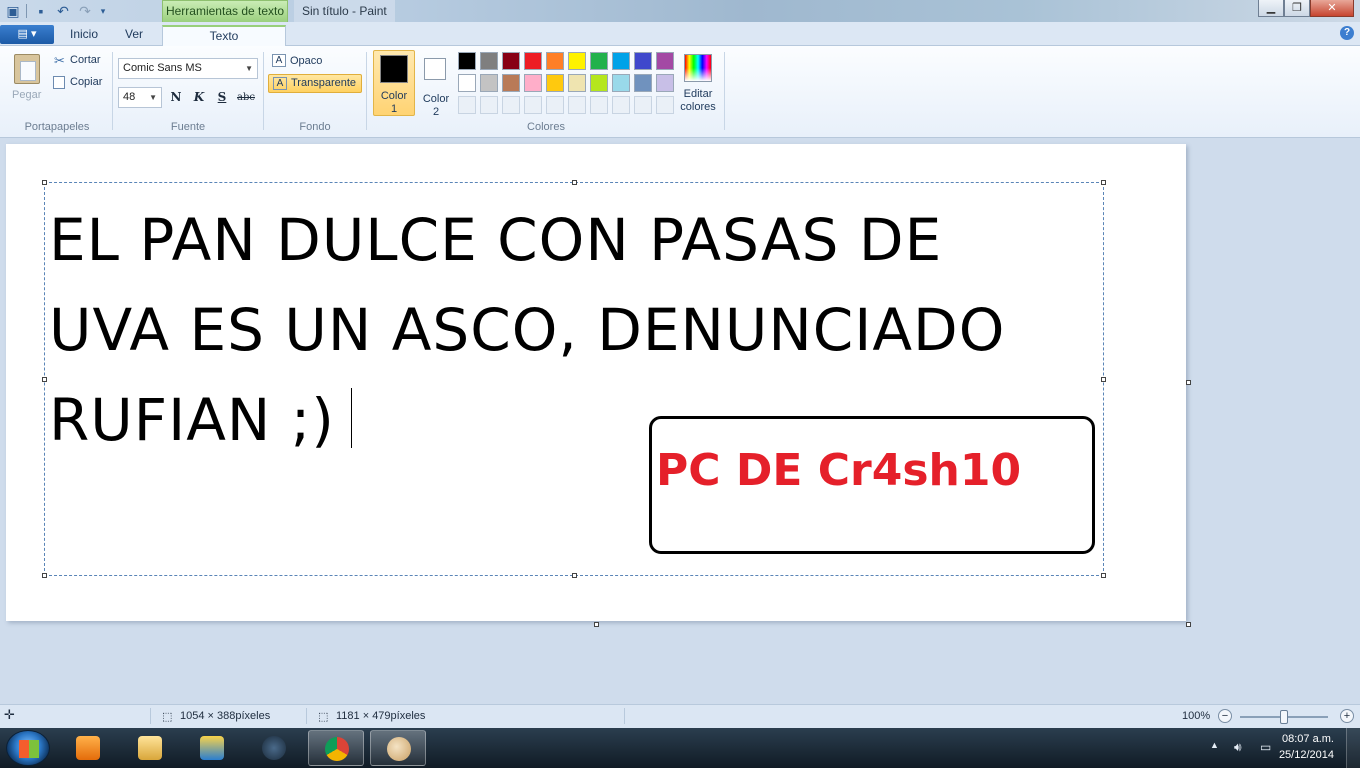  Describe the element at coordinates (1238, 747) in the screenshot. I see `speaker-icon: 🔊︎` at that location.